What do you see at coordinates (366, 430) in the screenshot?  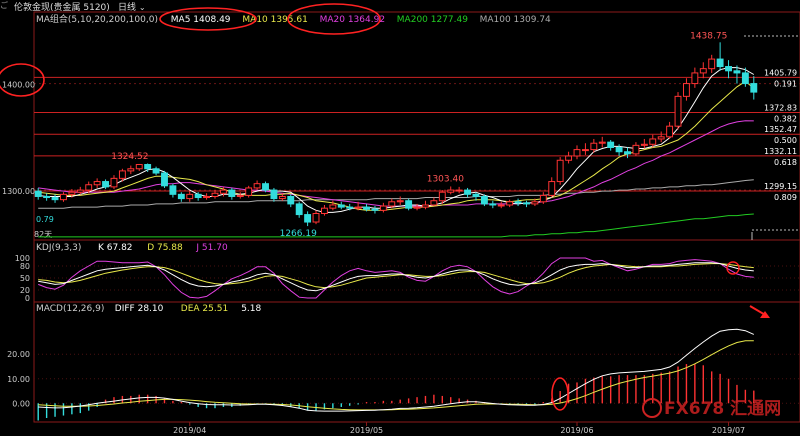 I see `date-label: 2019/05` at bounding box center [366, 430].